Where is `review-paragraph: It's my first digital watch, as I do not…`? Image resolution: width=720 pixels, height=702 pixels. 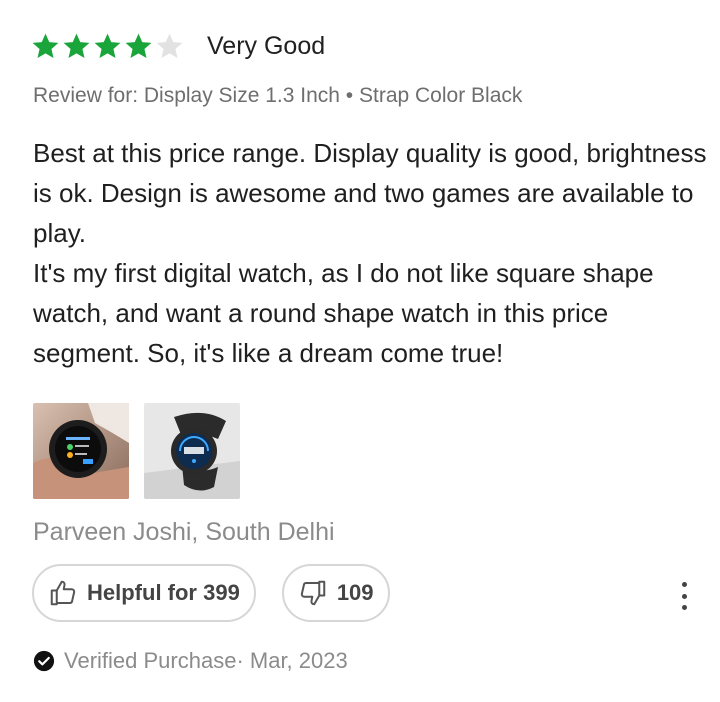 review-paragraph: It's my first digital watch, as I do not… is located at coordinates (343, 313).